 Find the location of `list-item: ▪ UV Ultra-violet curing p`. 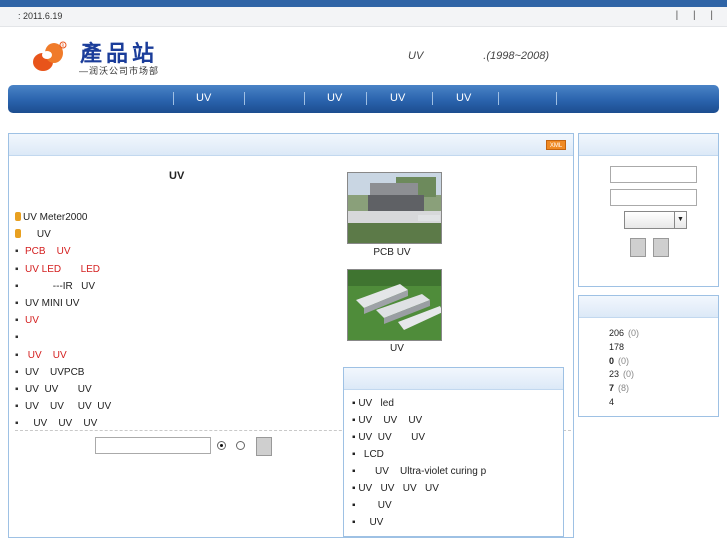

list-item: ▪ UV Ultra-violet curing p is located at coordinates (453, 471).